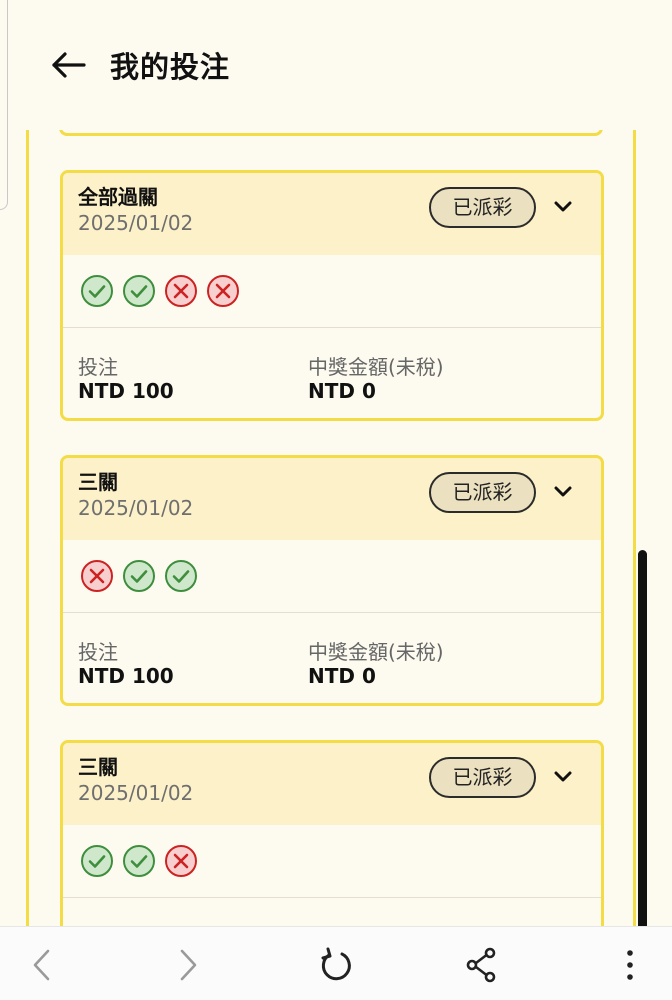 This screenshot has width=672, height=1000. Describe the element at coordinates (68, 65) in the screenshot. I see `arrow-left-icon` at that location.